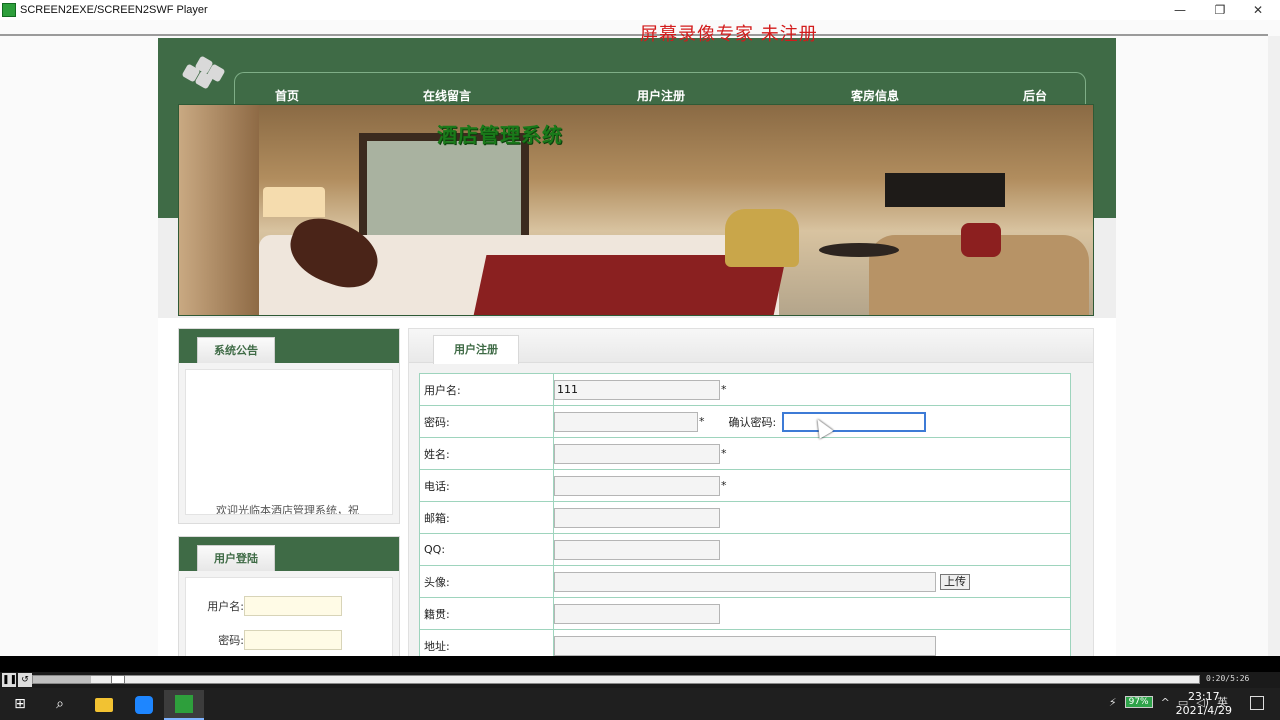 Image resolution: width=1280 pixels, height=720 pixels. What do you see at coordinates (447, 95) in the screenshot?
I see `nav-guestbook: 在线留言` at bounding box center [447, 95].